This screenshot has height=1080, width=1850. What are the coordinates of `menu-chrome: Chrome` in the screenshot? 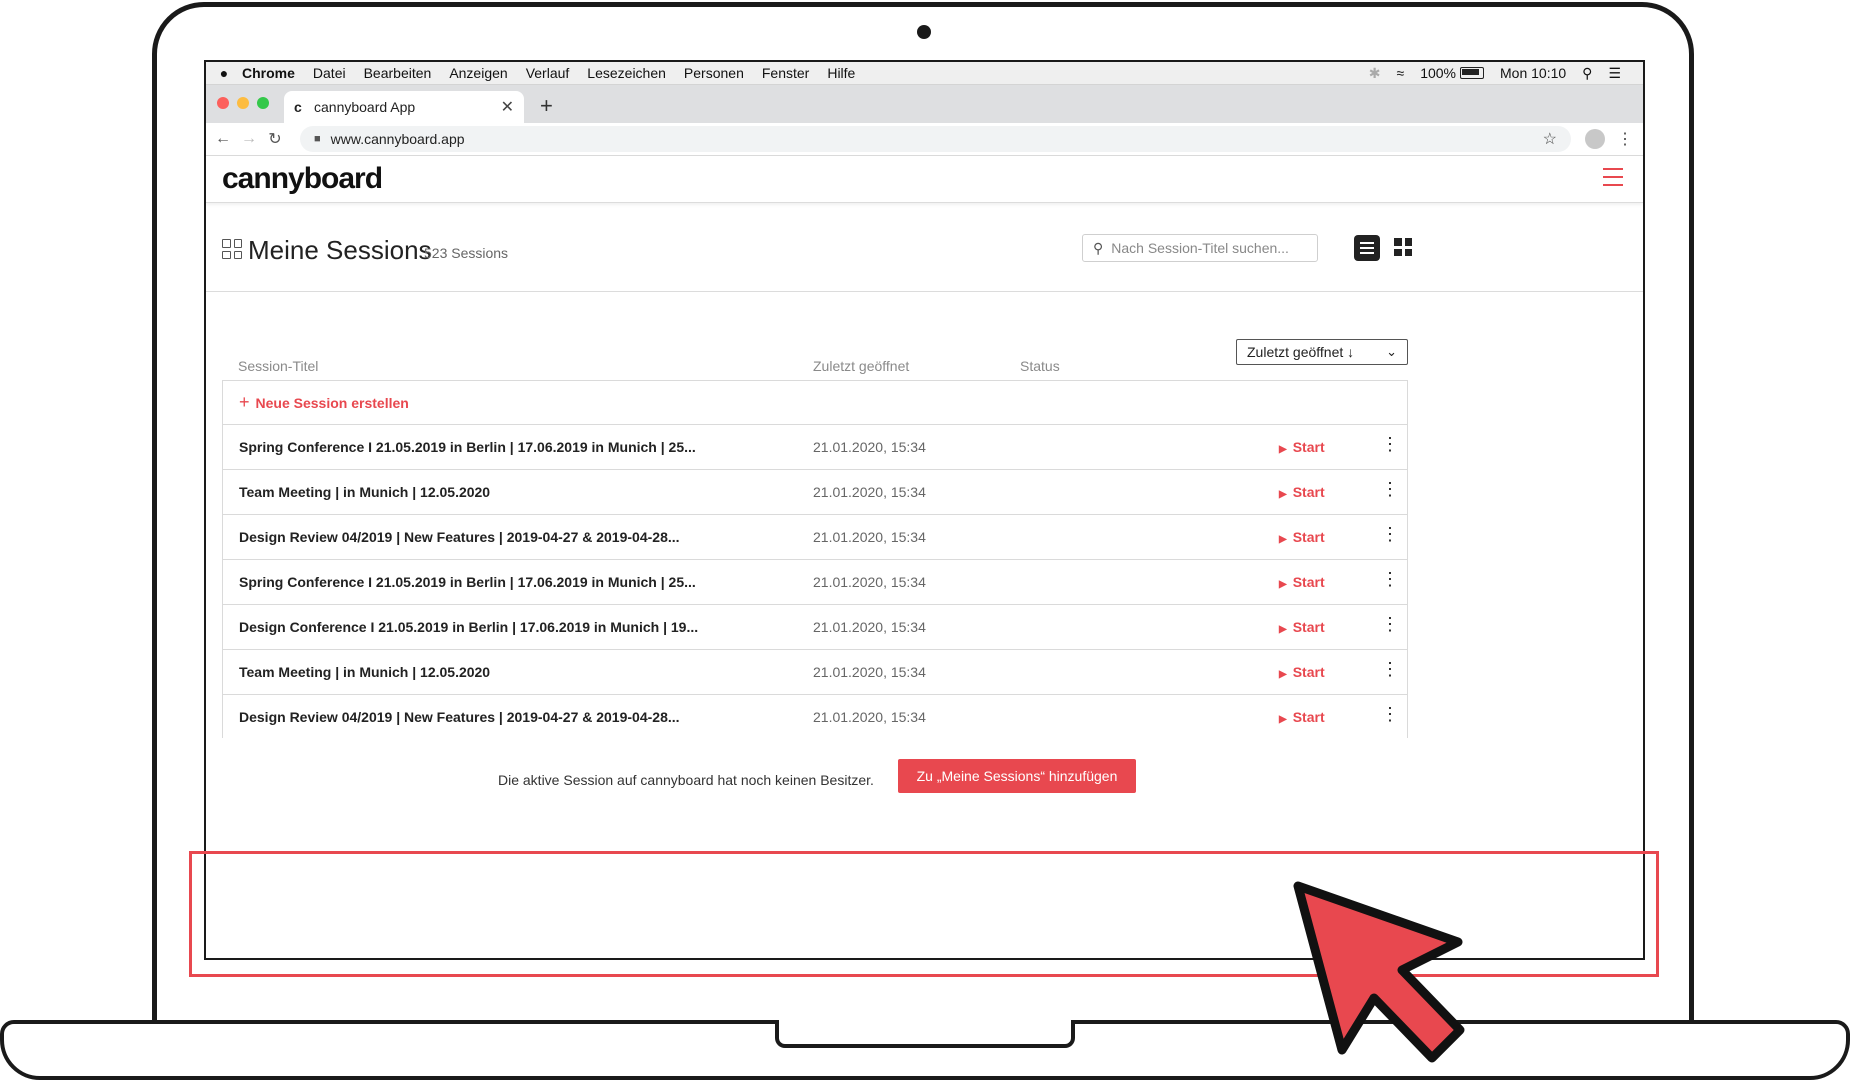 It's located at (268, 73).